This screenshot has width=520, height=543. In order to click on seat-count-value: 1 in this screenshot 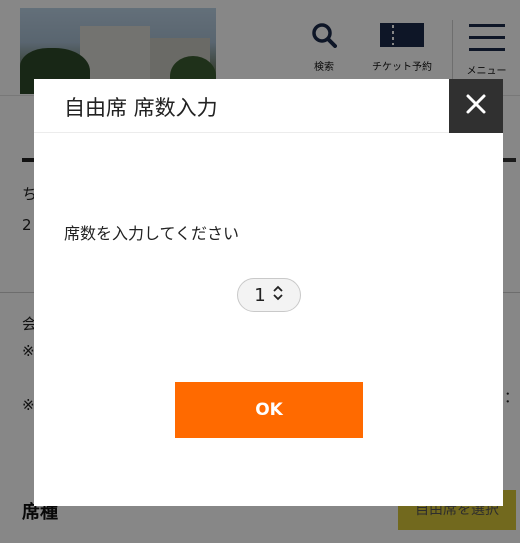, I will do `click(260, 295)`.